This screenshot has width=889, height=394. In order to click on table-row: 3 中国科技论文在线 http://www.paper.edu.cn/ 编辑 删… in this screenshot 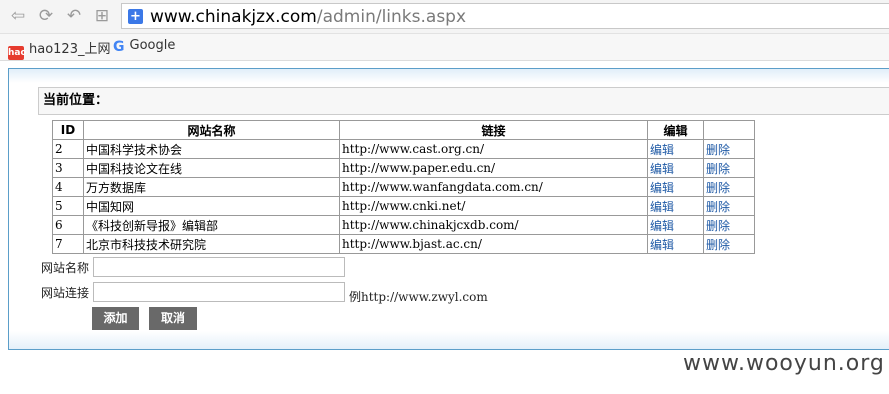, I will do `click(403, 168)`.